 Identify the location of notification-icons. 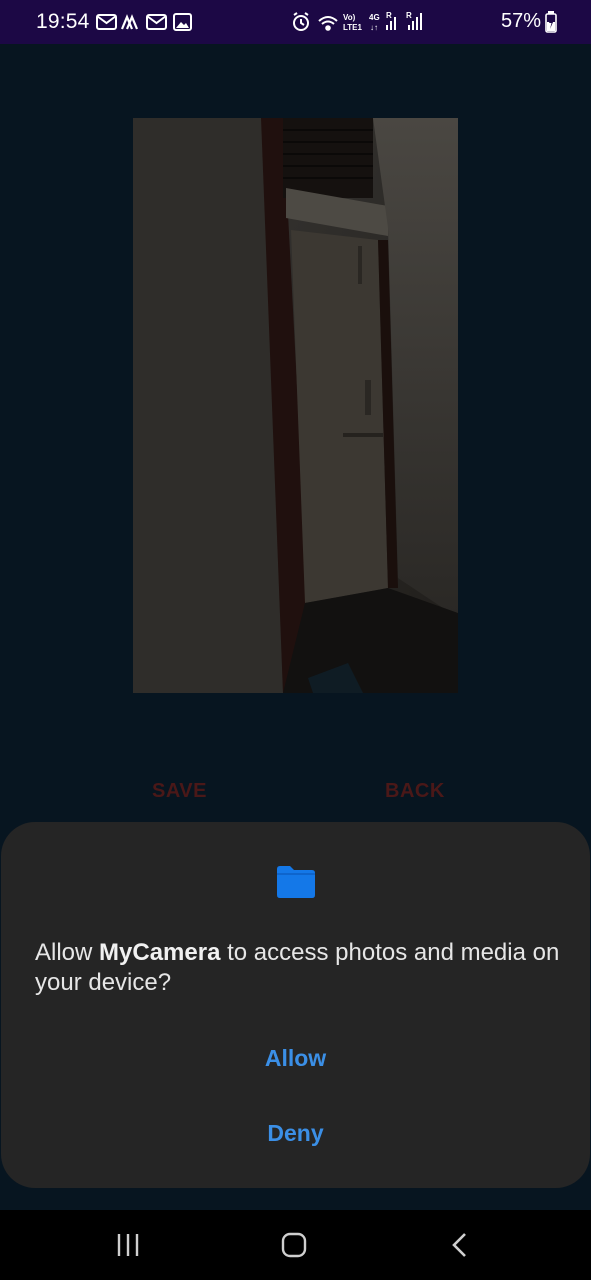
(144, 22).